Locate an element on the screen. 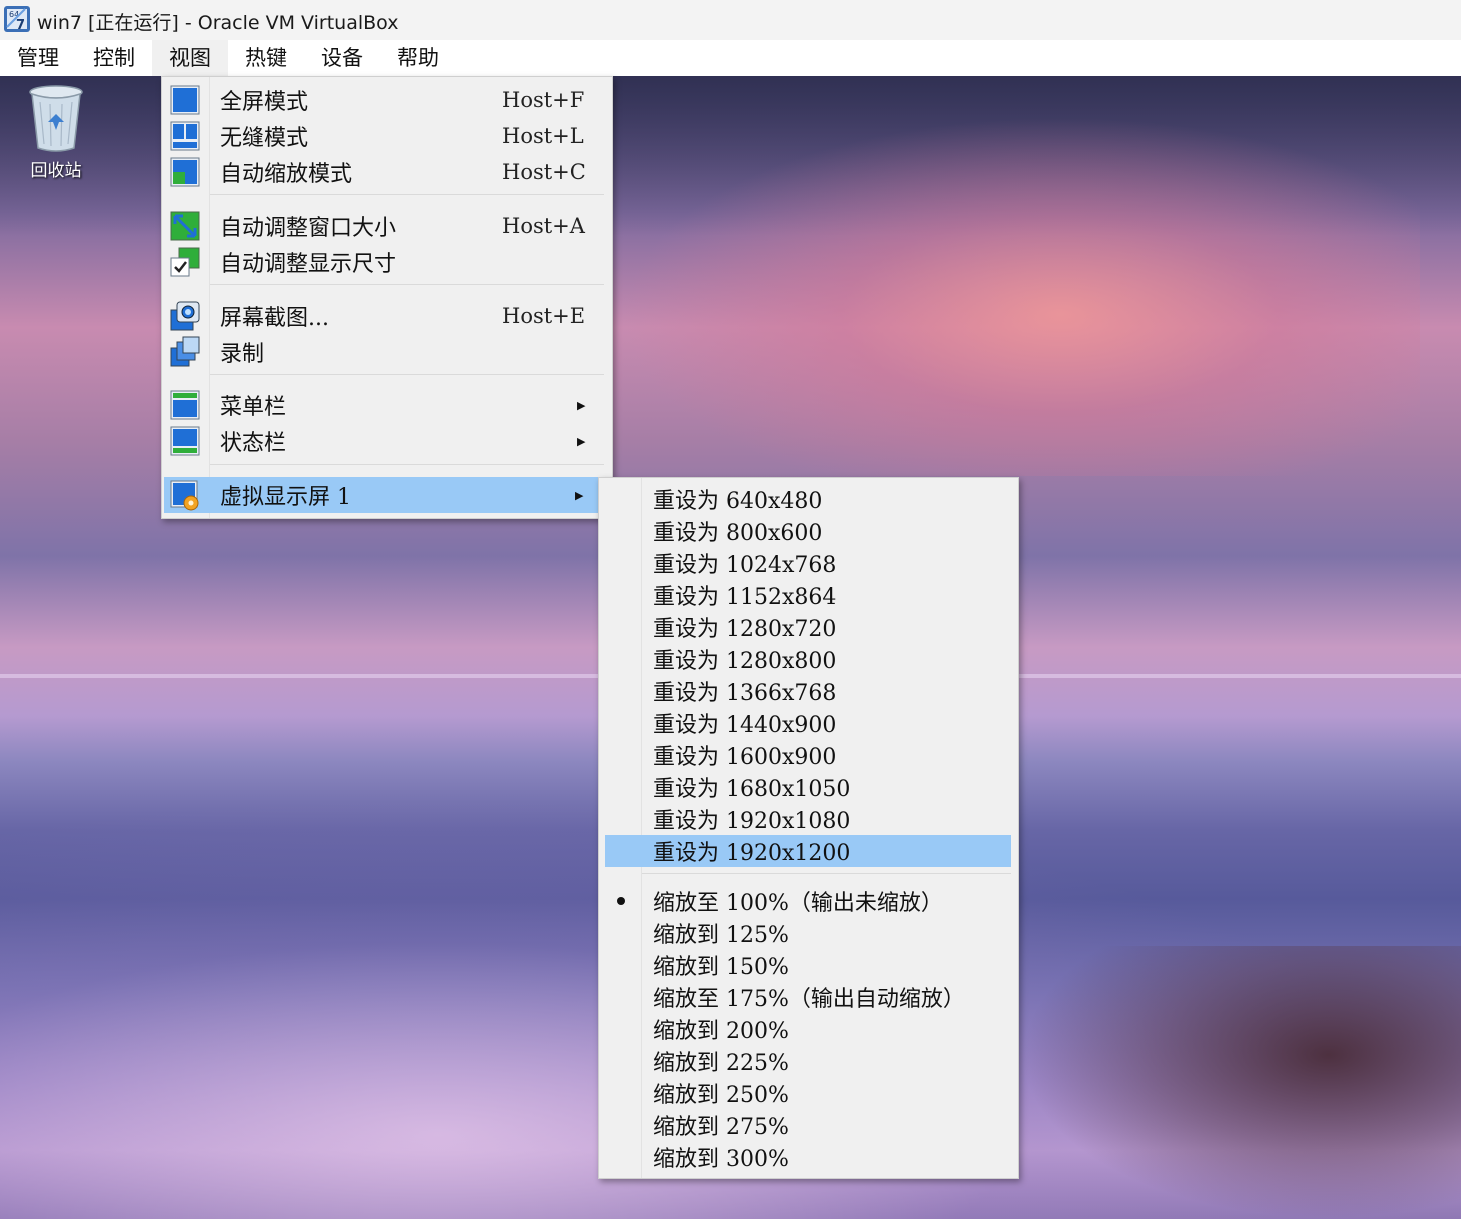 The image size is (1461, 1219). menu-item-resize-1366x768: 重设为 1366x768 is located at coordinates (808, 691).